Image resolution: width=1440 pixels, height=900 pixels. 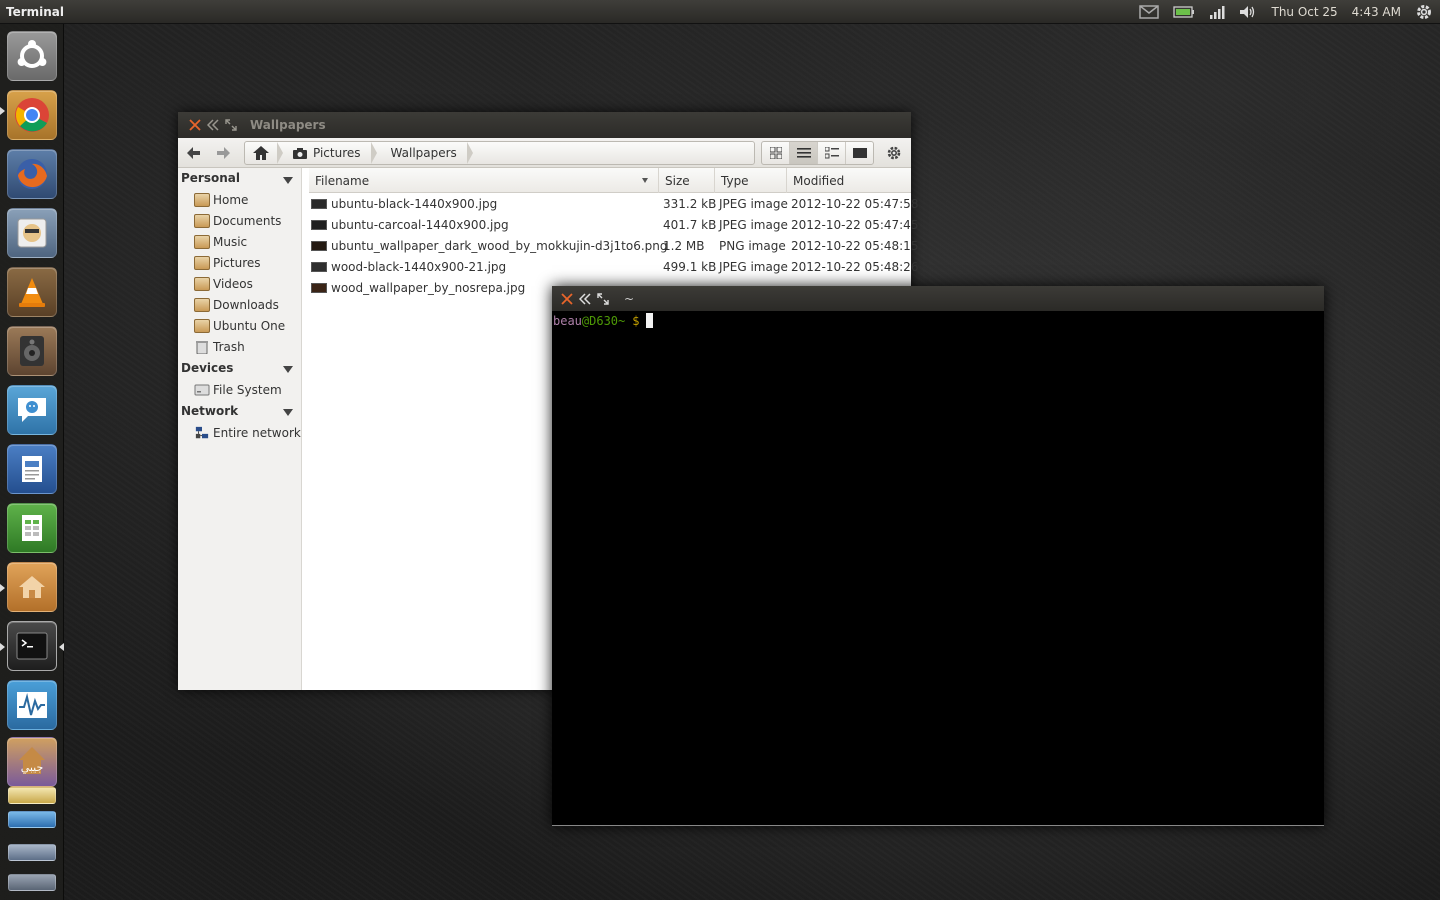 I want to click on spreadsheet-icon, so click(x=32, y=528).